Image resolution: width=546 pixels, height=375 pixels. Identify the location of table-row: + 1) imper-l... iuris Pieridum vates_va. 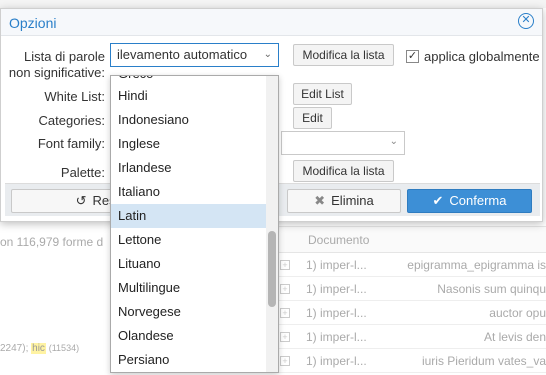
(412, 361).